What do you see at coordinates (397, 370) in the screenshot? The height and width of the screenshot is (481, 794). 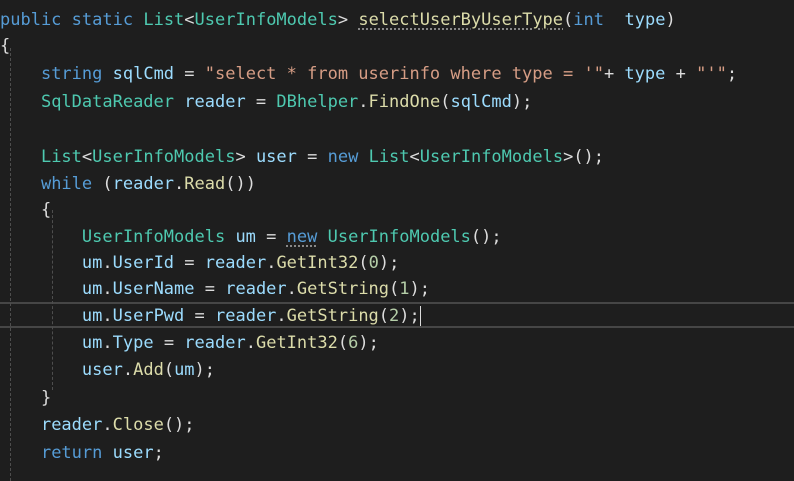 I see `code-line: user.Add(um);` at bounding box center [397, 370].